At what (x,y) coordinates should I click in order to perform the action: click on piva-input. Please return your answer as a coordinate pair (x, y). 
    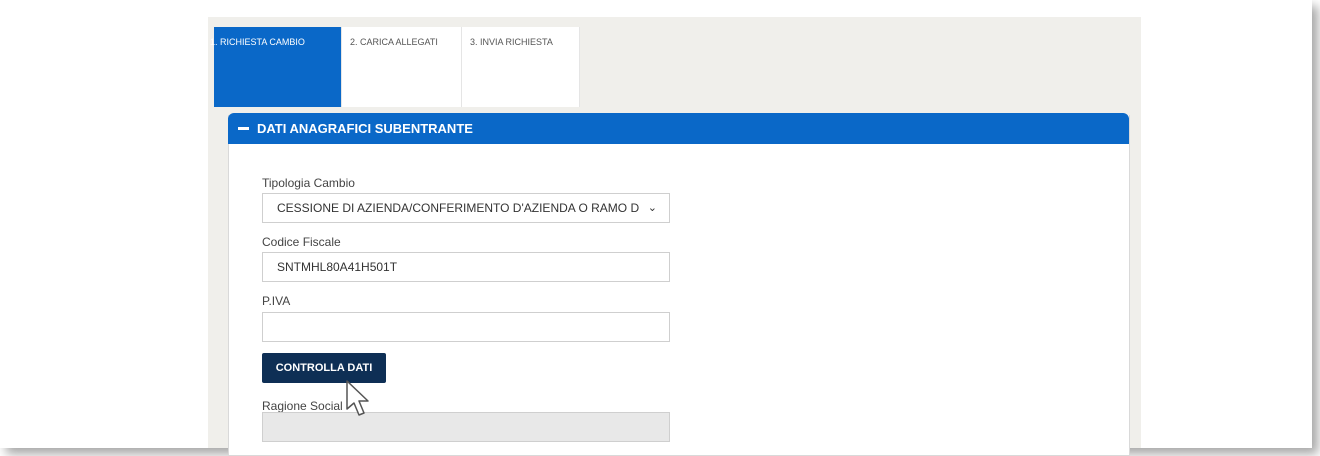
    Looking at the image, I should click on (466, 327).